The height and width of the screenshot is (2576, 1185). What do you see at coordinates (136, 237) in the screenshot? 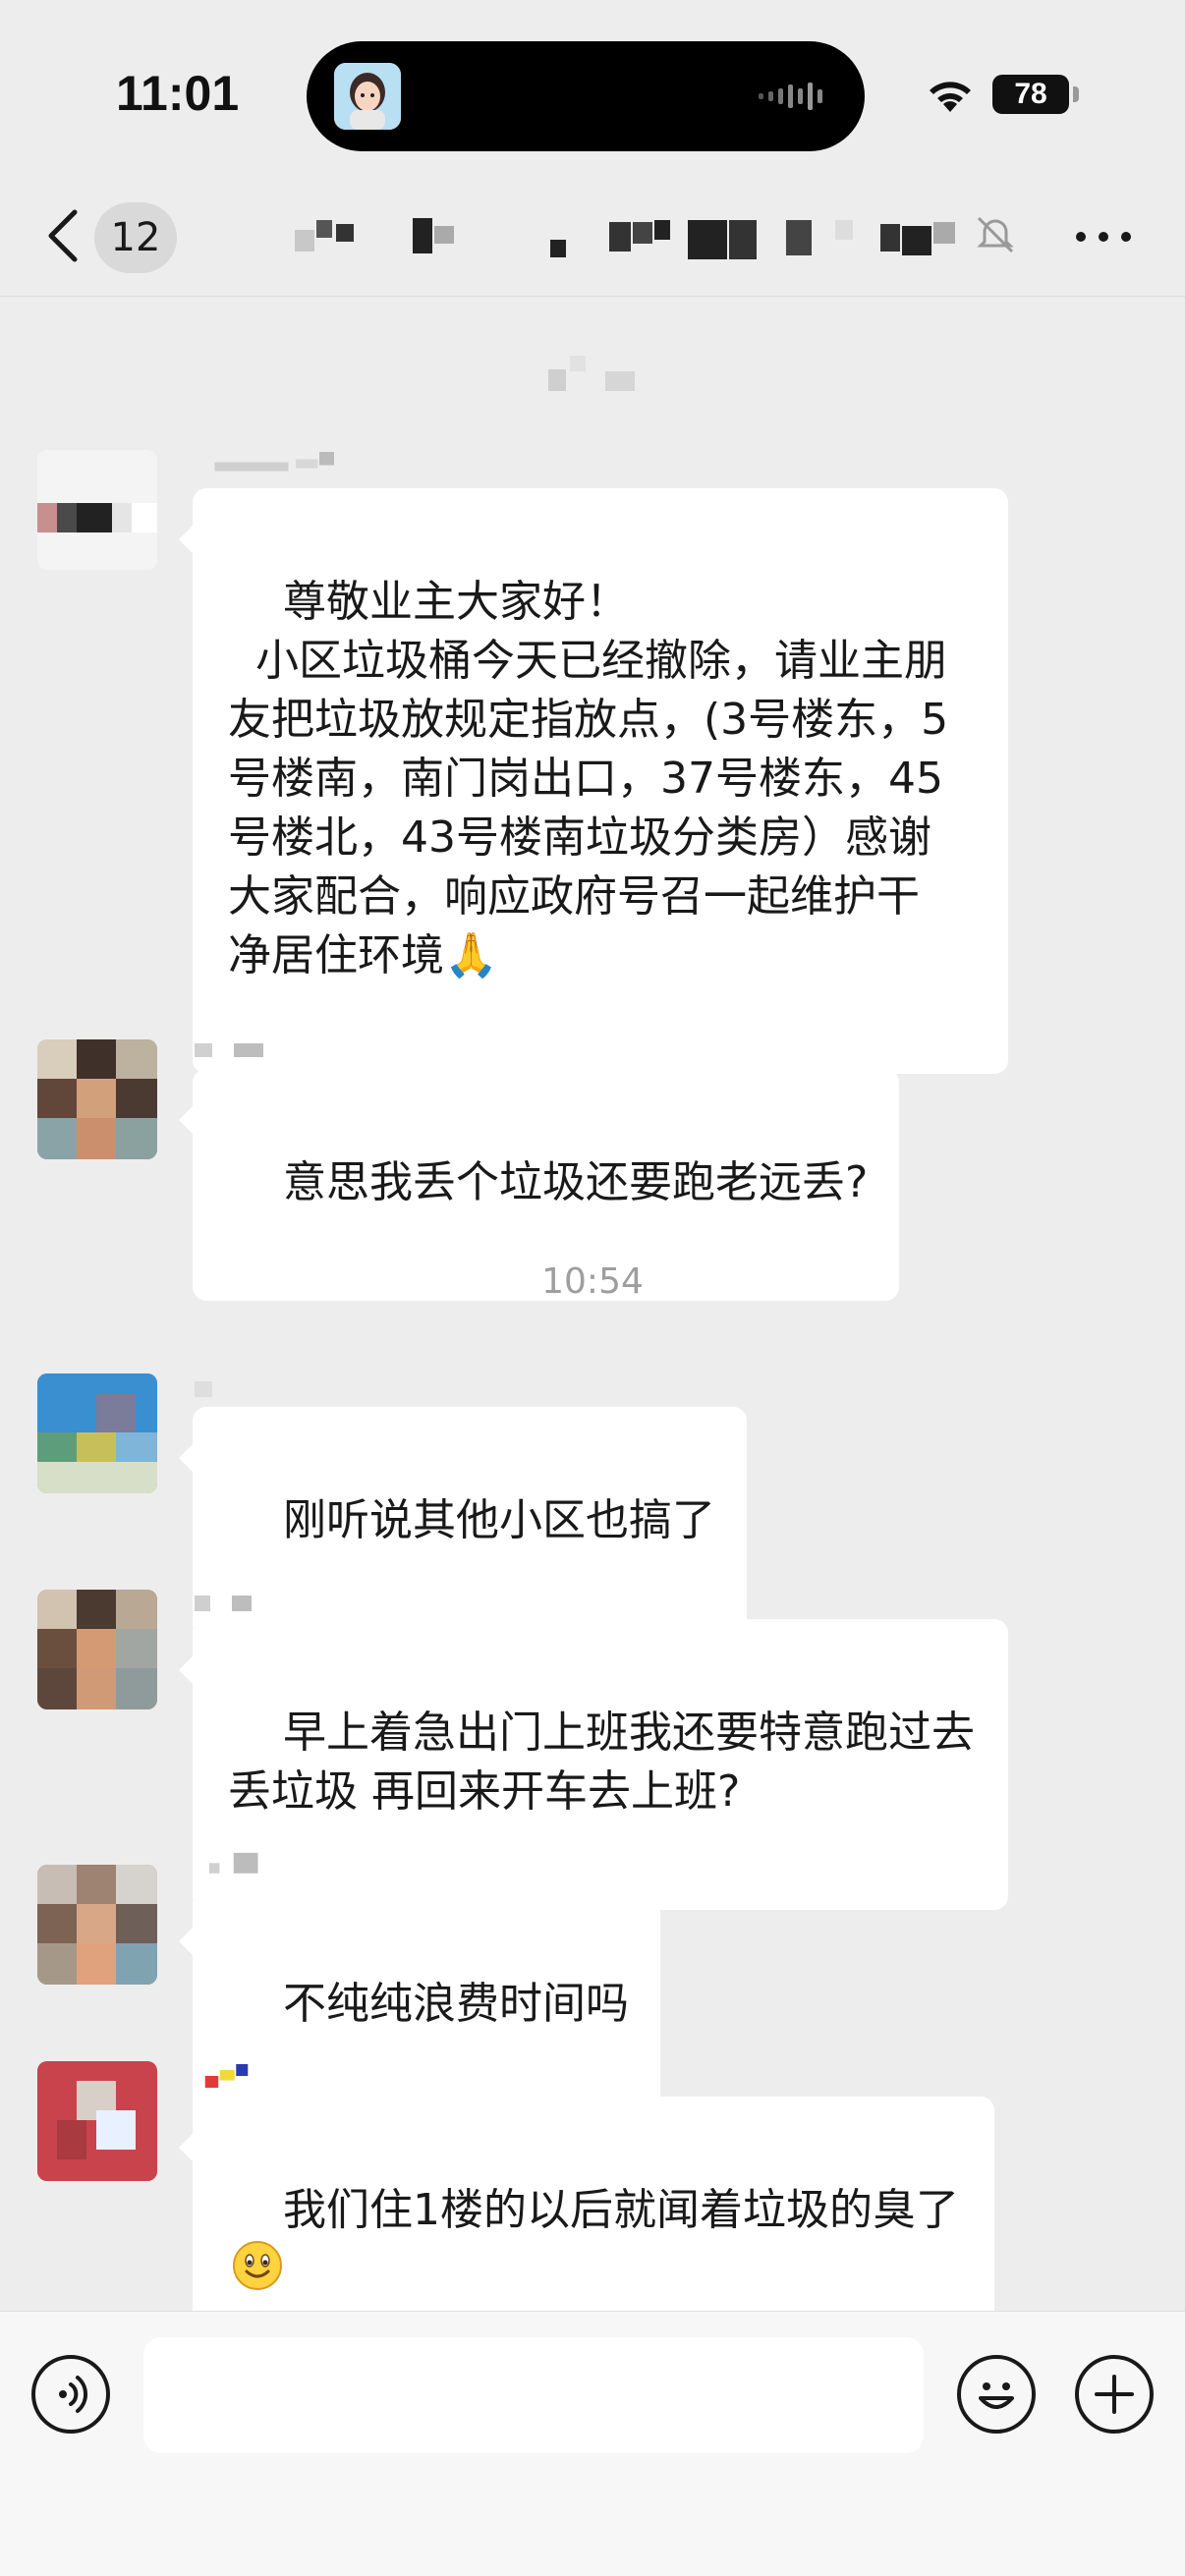
I see `unread-count-badge: 12` at bounding box center [136, 237].